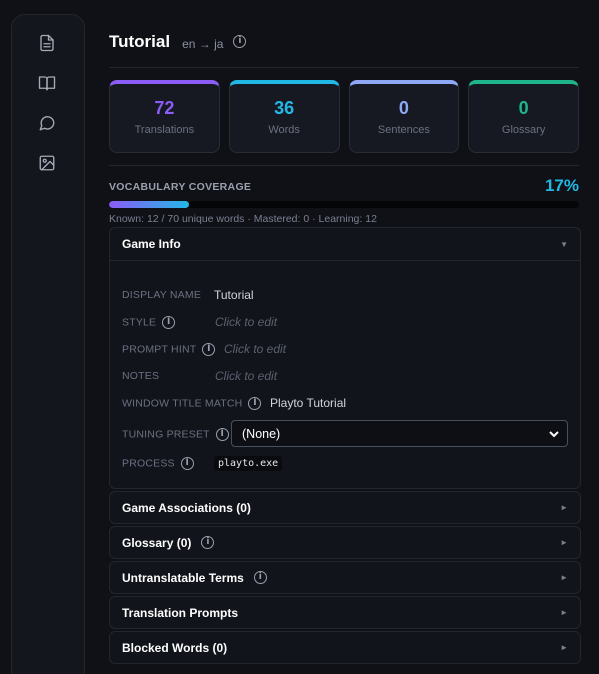 Image resolution: width=599 pixels, height=674 pixels. I want to click on display-name-label: DISPLAY NAME, so click(162, 295).